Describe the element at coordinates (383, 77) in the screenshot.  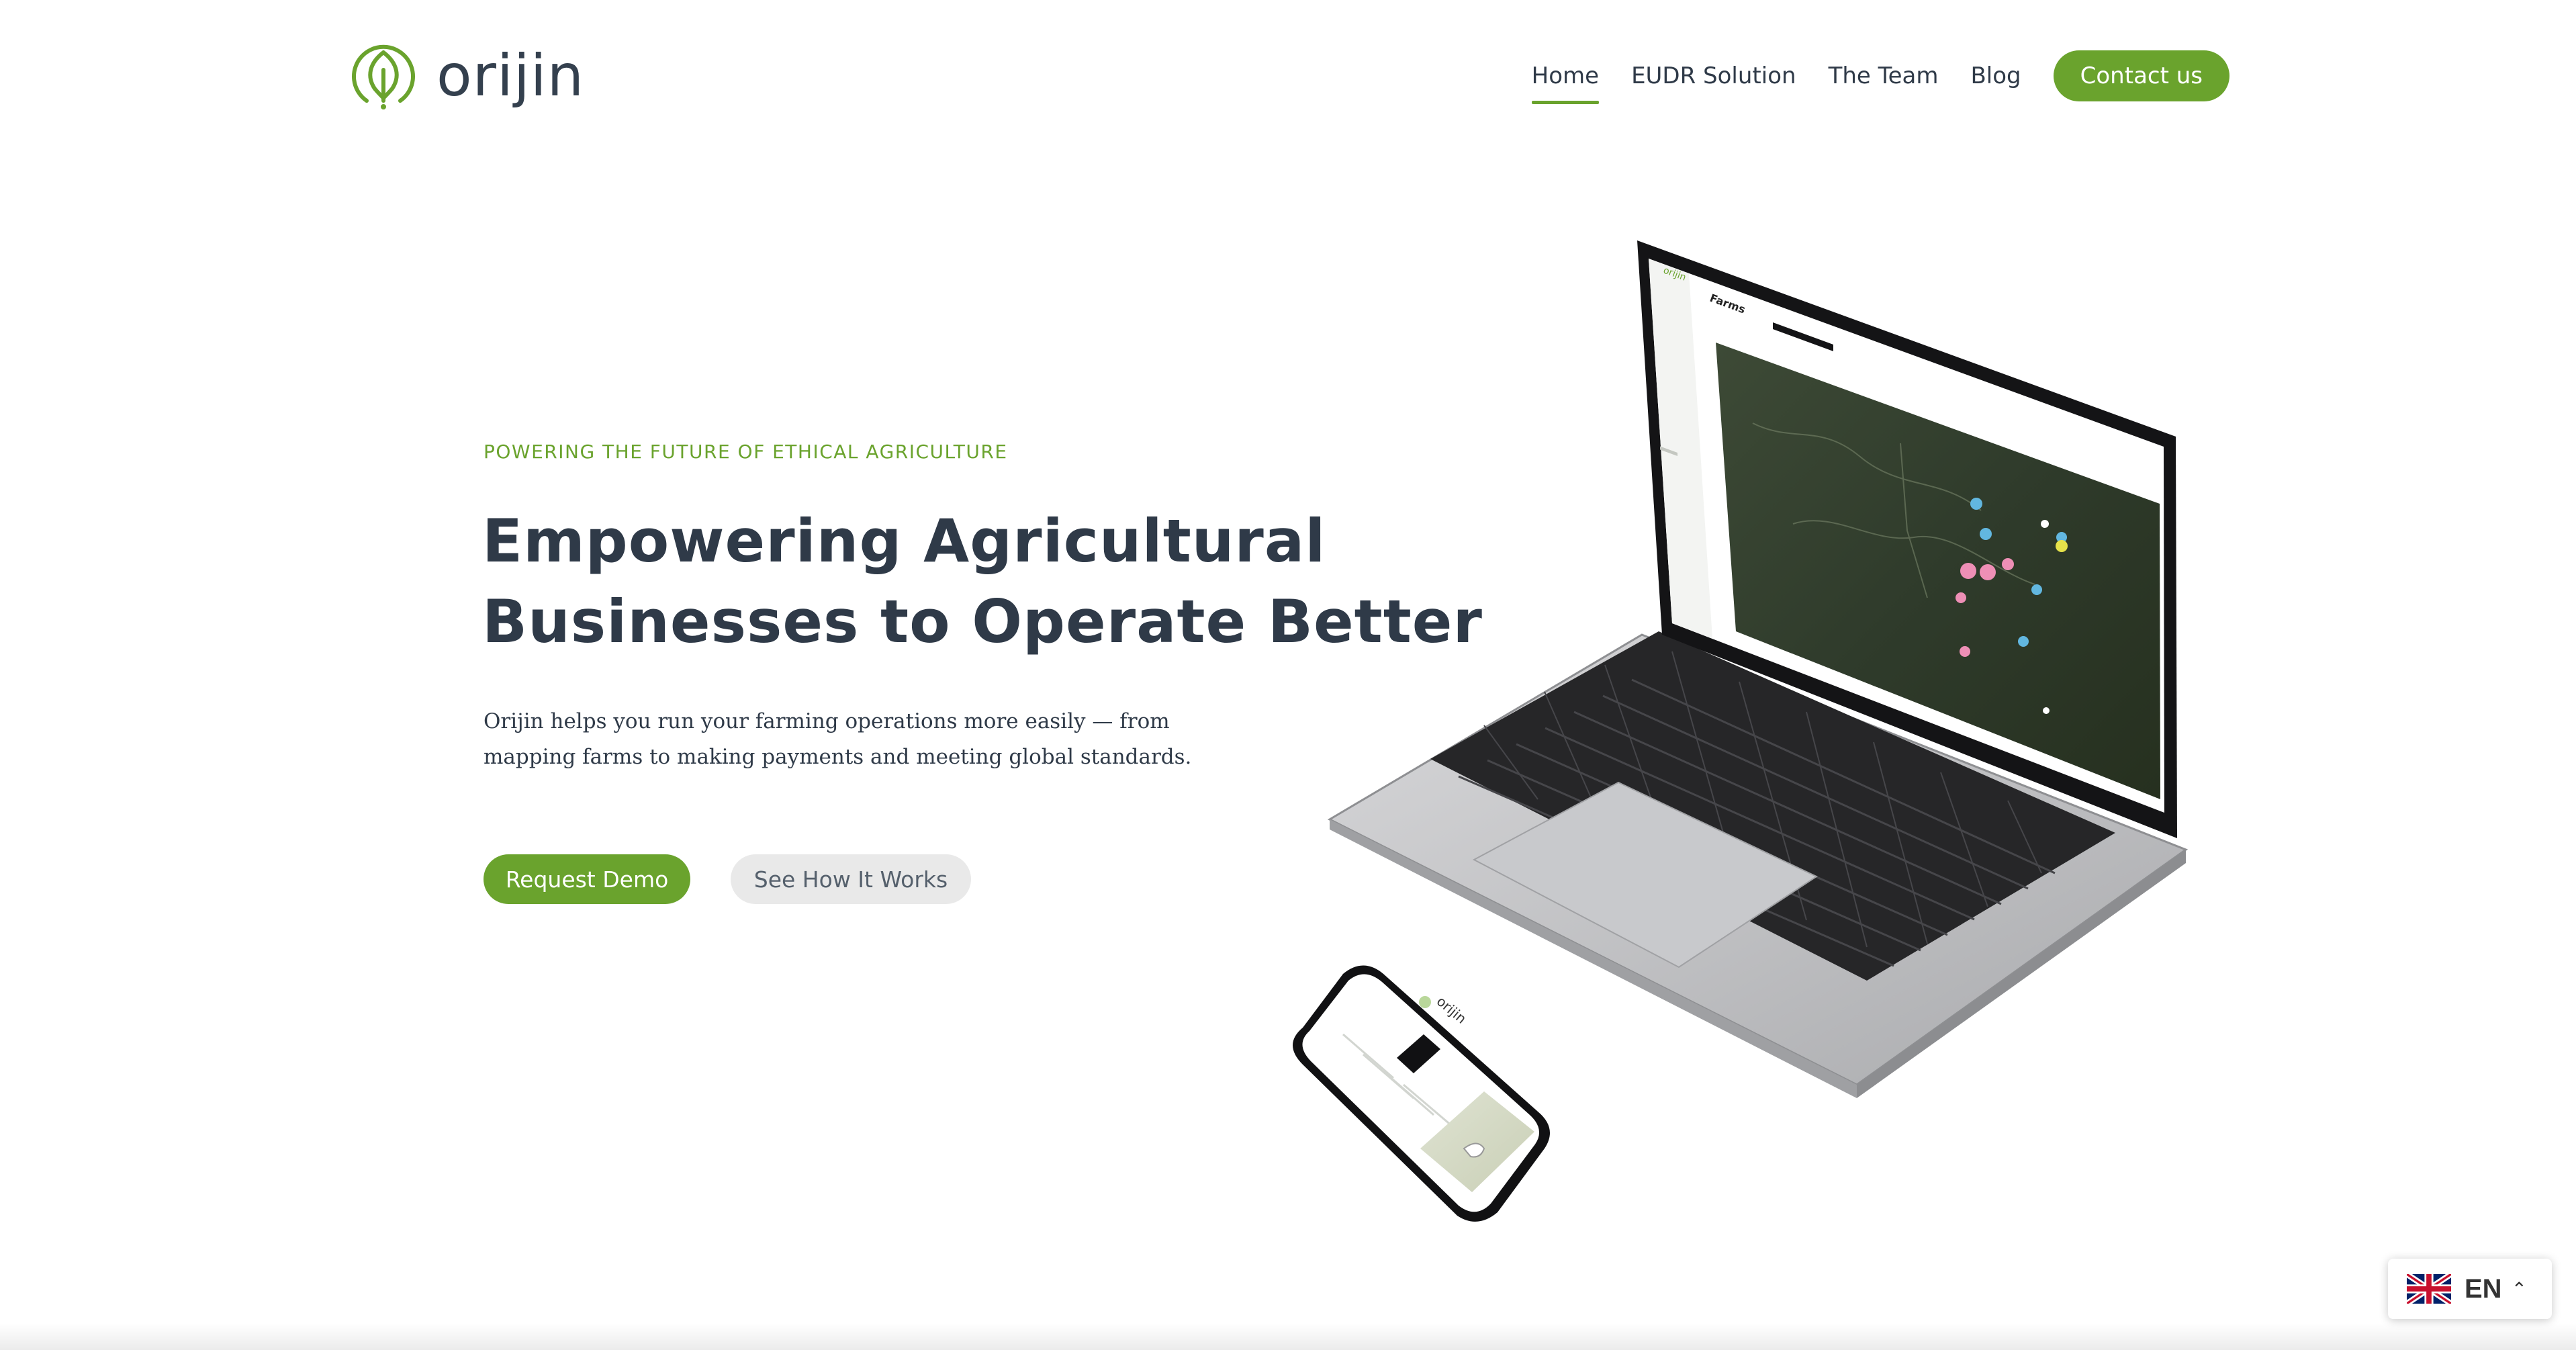
I see `leaf-in-circle-icon` at that location.